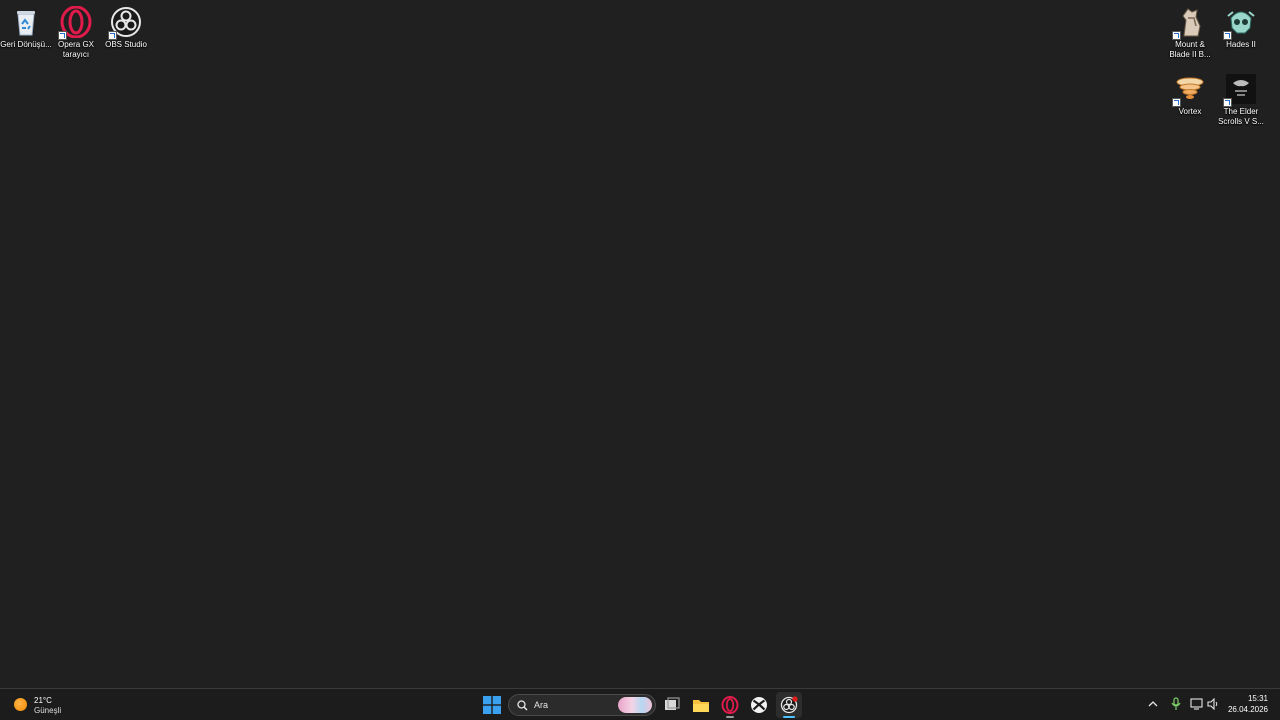 Image resolution: width=1280 pixels, height=720 pixels. Describe the element at coordinates (1248, 704) in the screenshot. I see `clock: 15:31 26.04.2026` at that location.